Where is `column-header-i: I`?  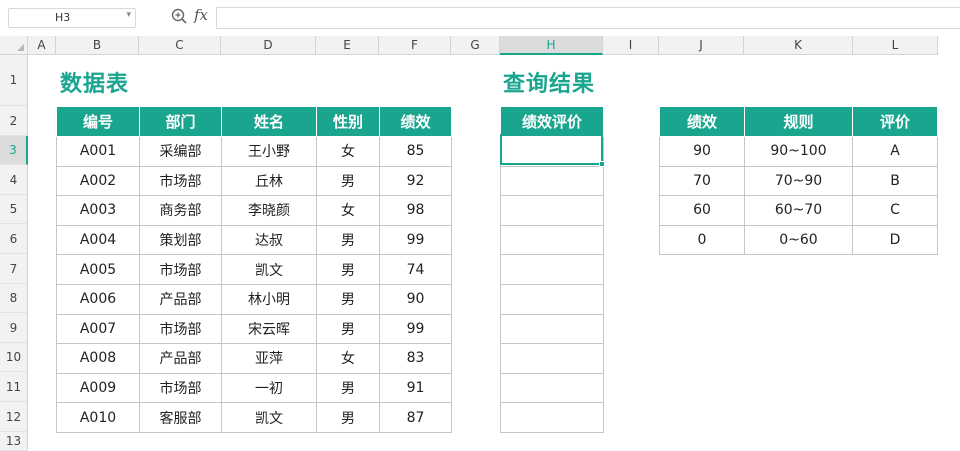 column-header-i: I is located at coordinates (631, 45).